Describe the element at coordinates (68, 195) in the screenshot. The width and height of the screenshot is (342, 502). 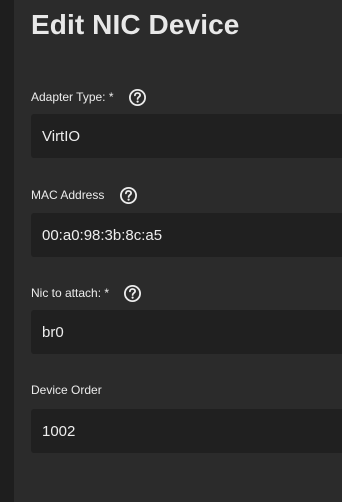
I see `mac-address-label: MAC Address` at that location.